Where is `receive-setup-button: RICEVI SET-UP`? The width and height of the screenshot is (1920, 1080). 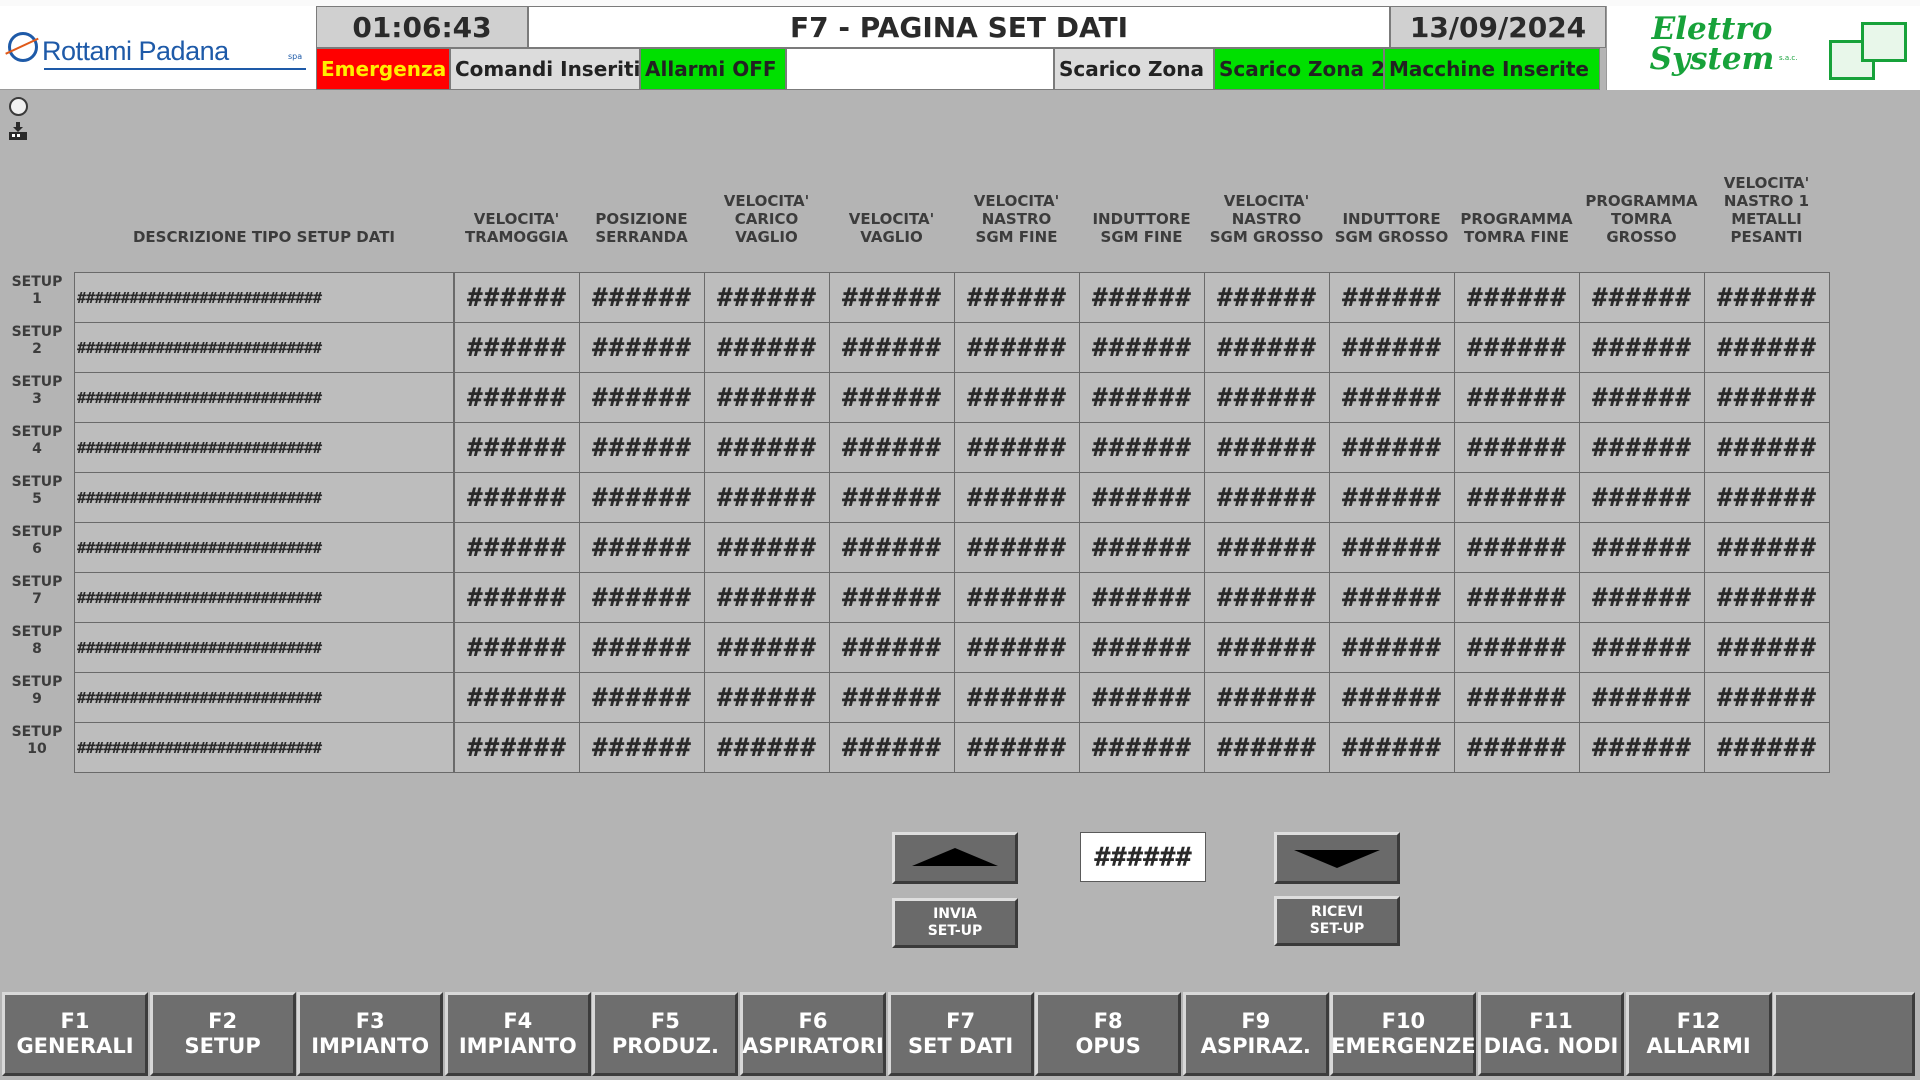 receive-setup-button: RICEVI SET-UP is located at coordinates (1337, 921).